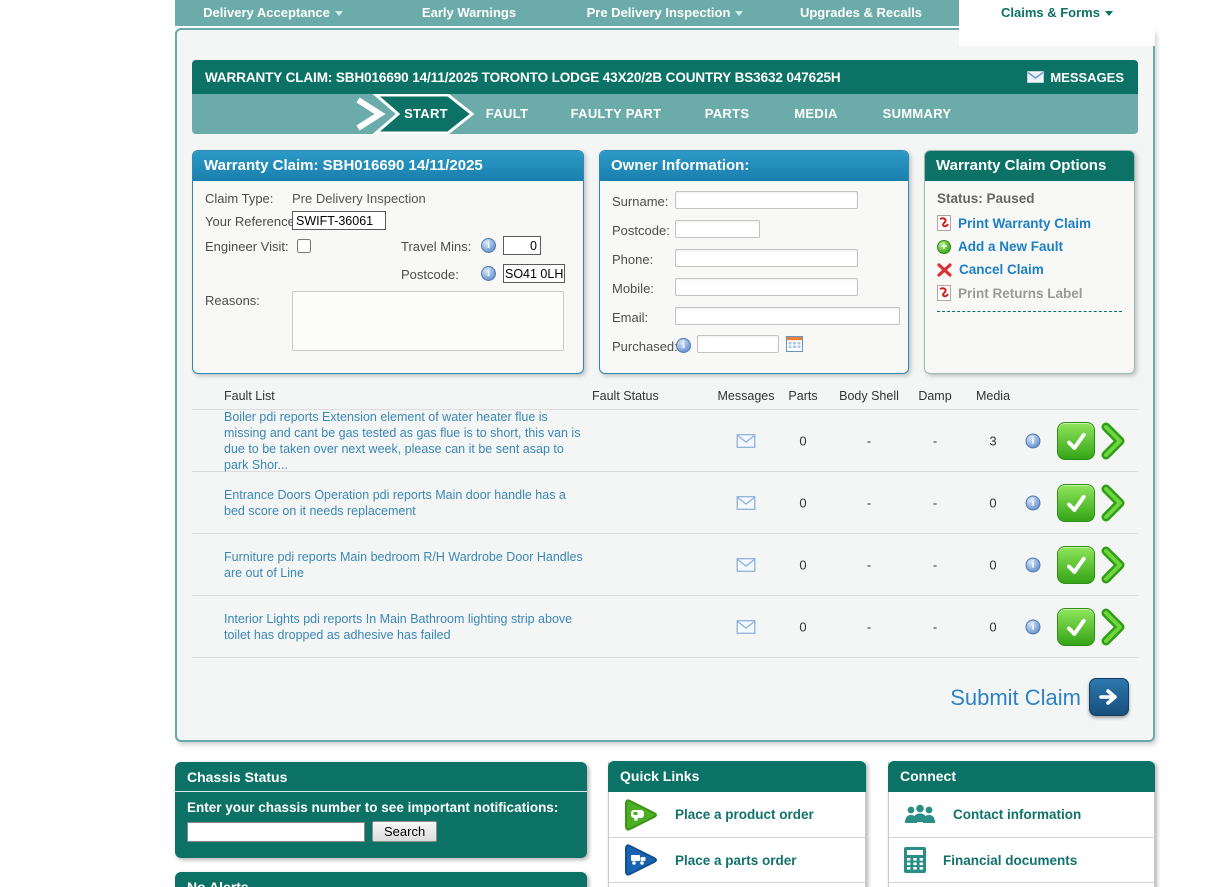 This screenshot has width=1232, height=887. Describe the element at coordinates (534, 273) in the screenshot. I see `claim-postcode-input` at that location.